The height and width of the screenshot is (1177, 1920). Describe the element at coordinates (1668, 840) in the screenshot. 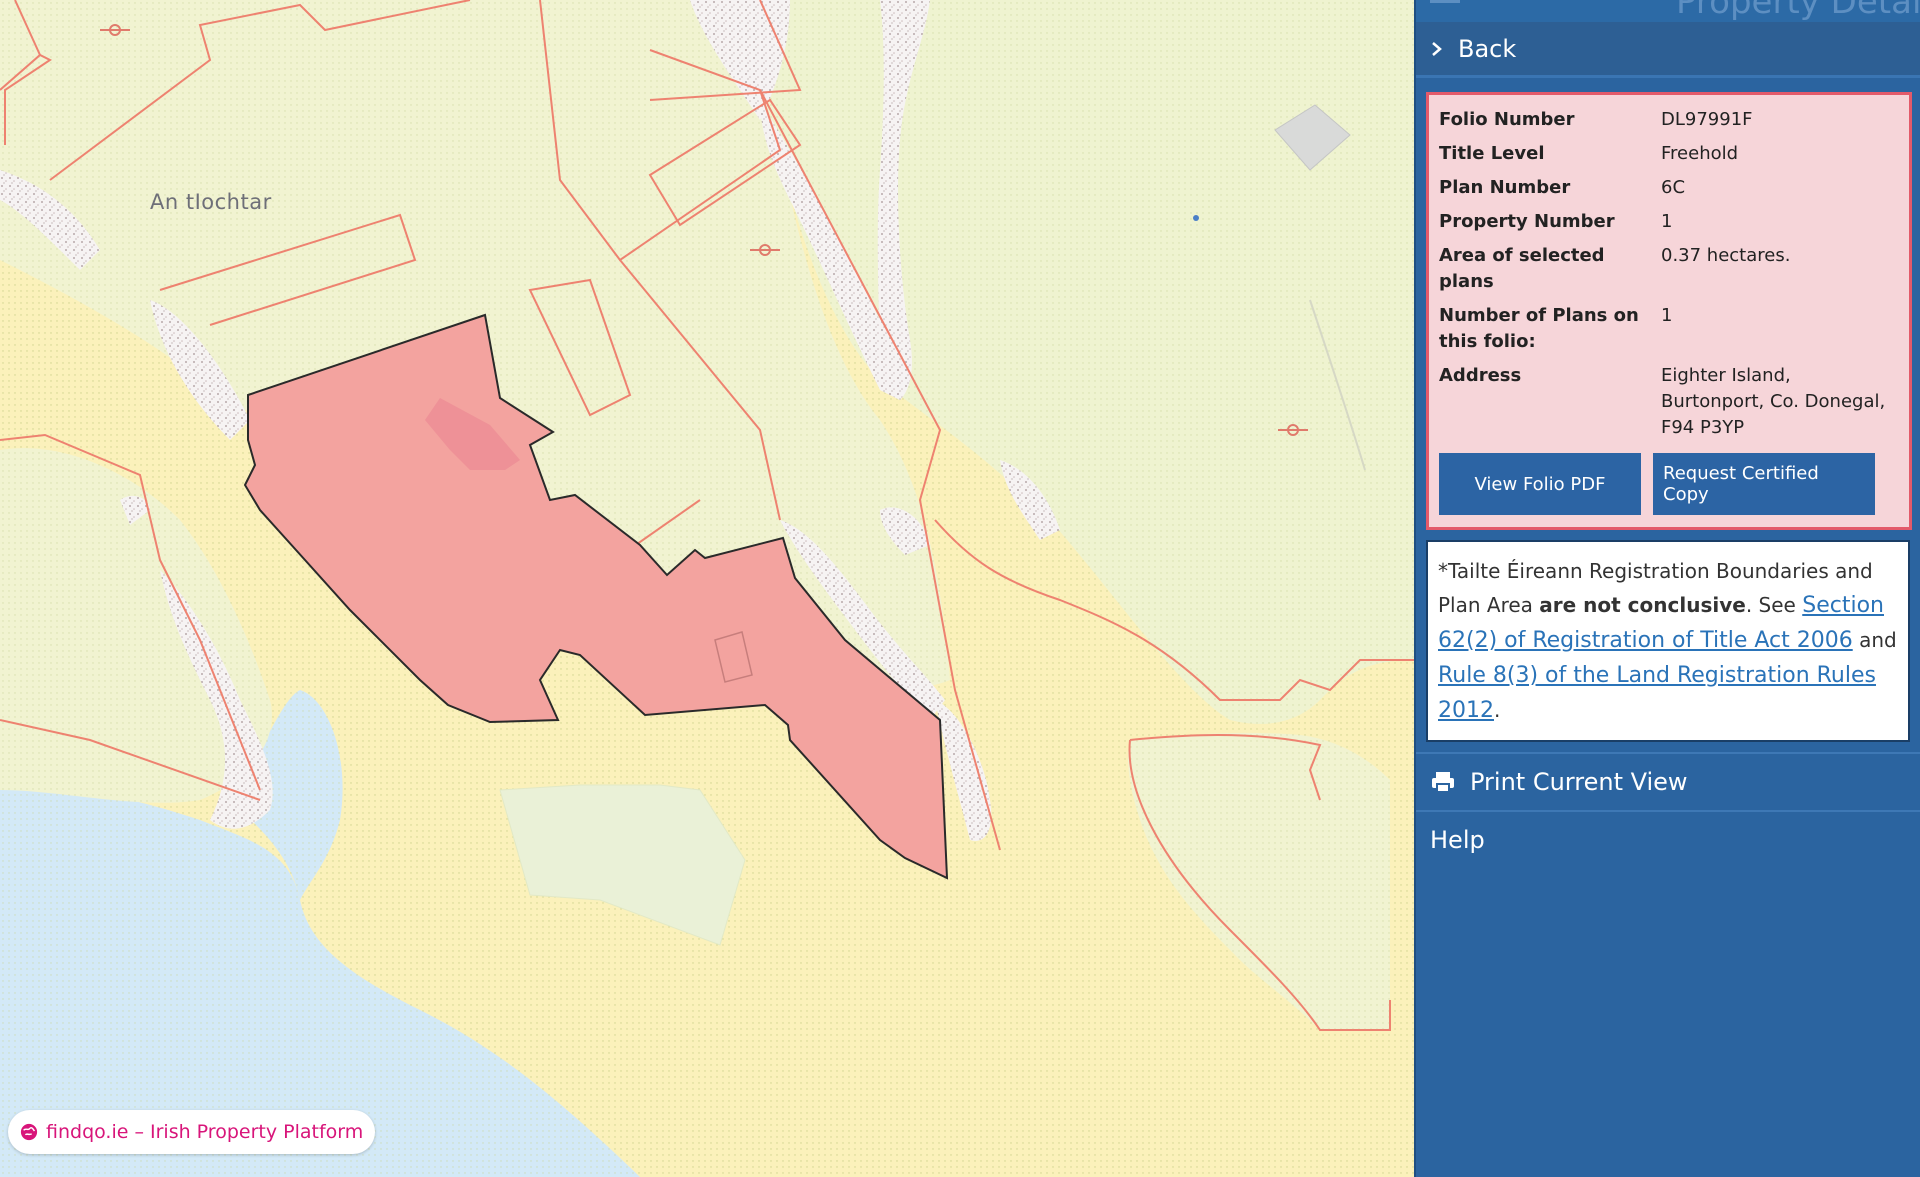

I see `help-button: Help` at that location.